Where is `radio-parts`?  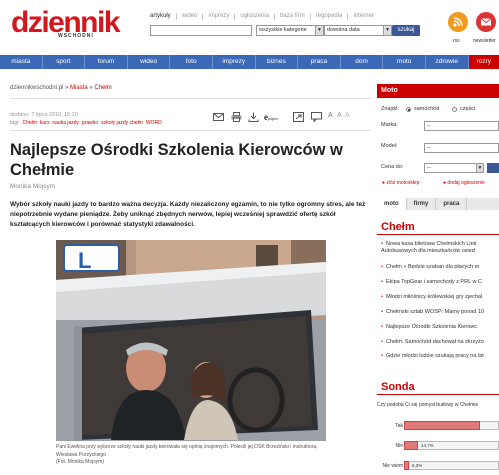
radio-parts is located at coordinates (454, 109).